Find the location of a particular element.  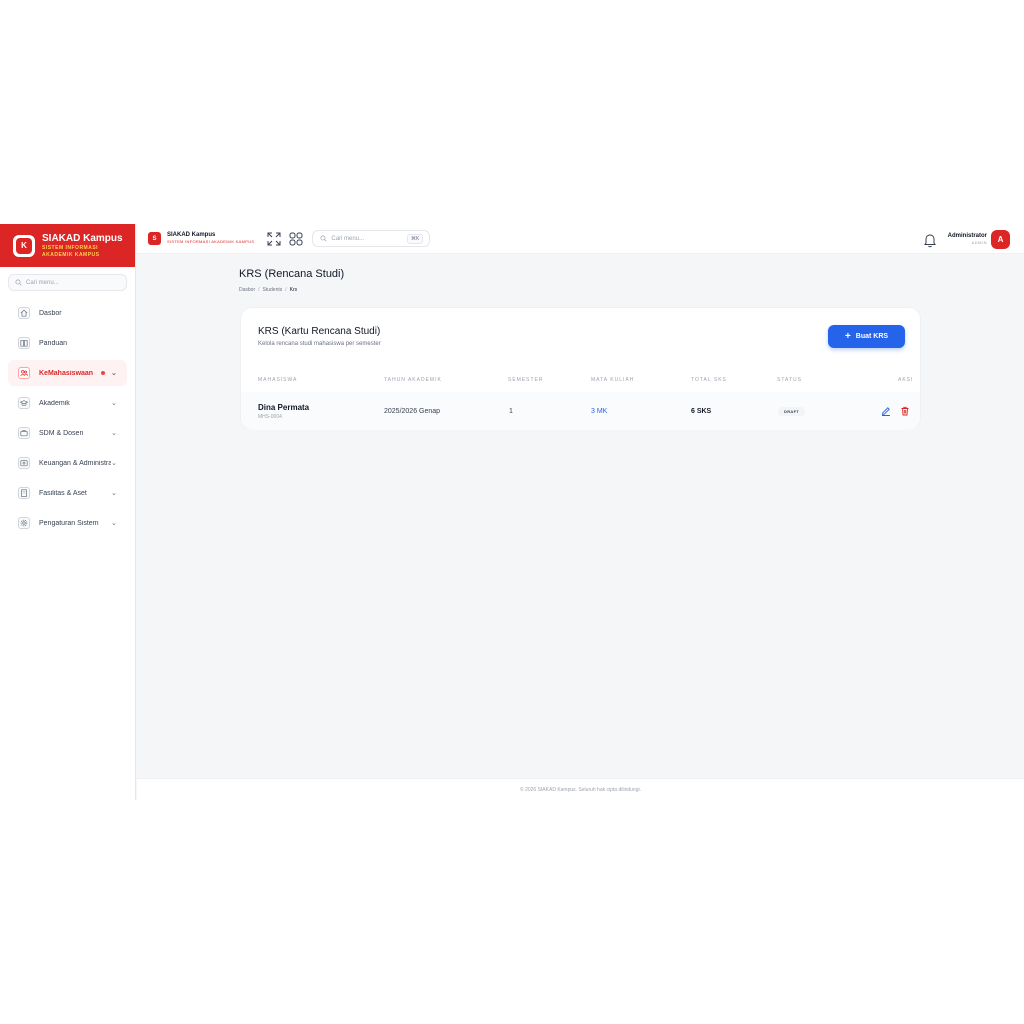

sidebar-item-label: Fasilitas & Aset is located at coordinates (63, 493).